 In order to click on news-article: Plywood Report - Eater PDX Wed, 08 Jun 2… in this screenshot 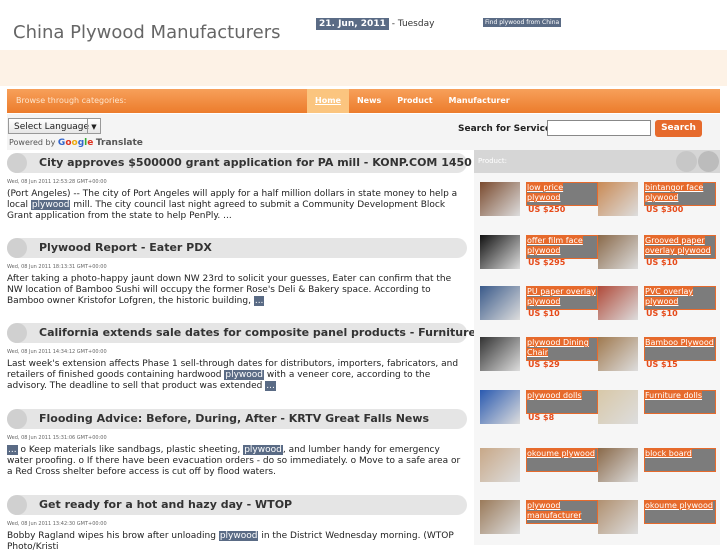, I will do `click(237, 272)`.